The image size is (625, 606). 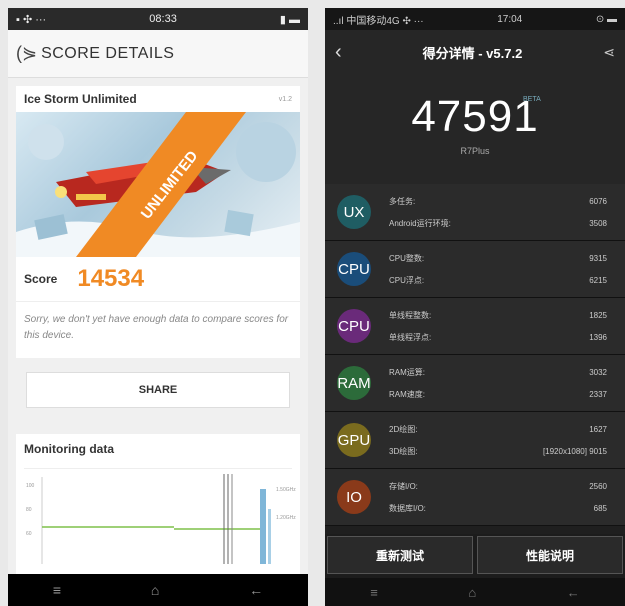 I want to click on category-row: GPU 2D绘图: 1627 3D绘图: [1920x1080] 9015, so click(x=475, y=440).